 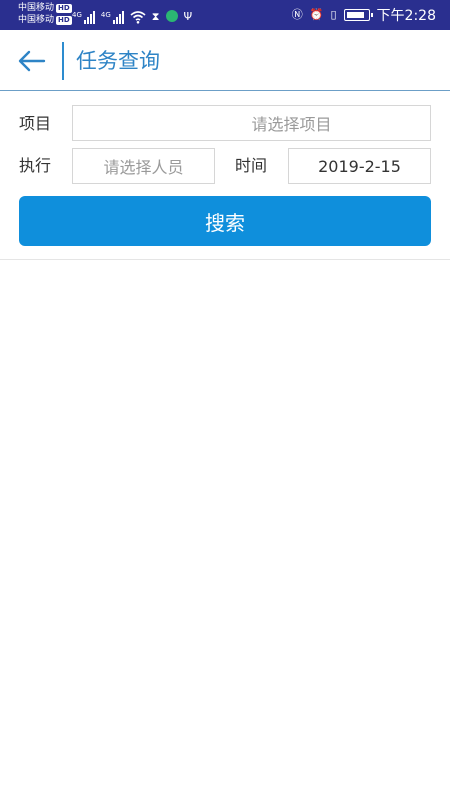 I want to click on alarm-icon: ⏰, so click(x=316, y=14).